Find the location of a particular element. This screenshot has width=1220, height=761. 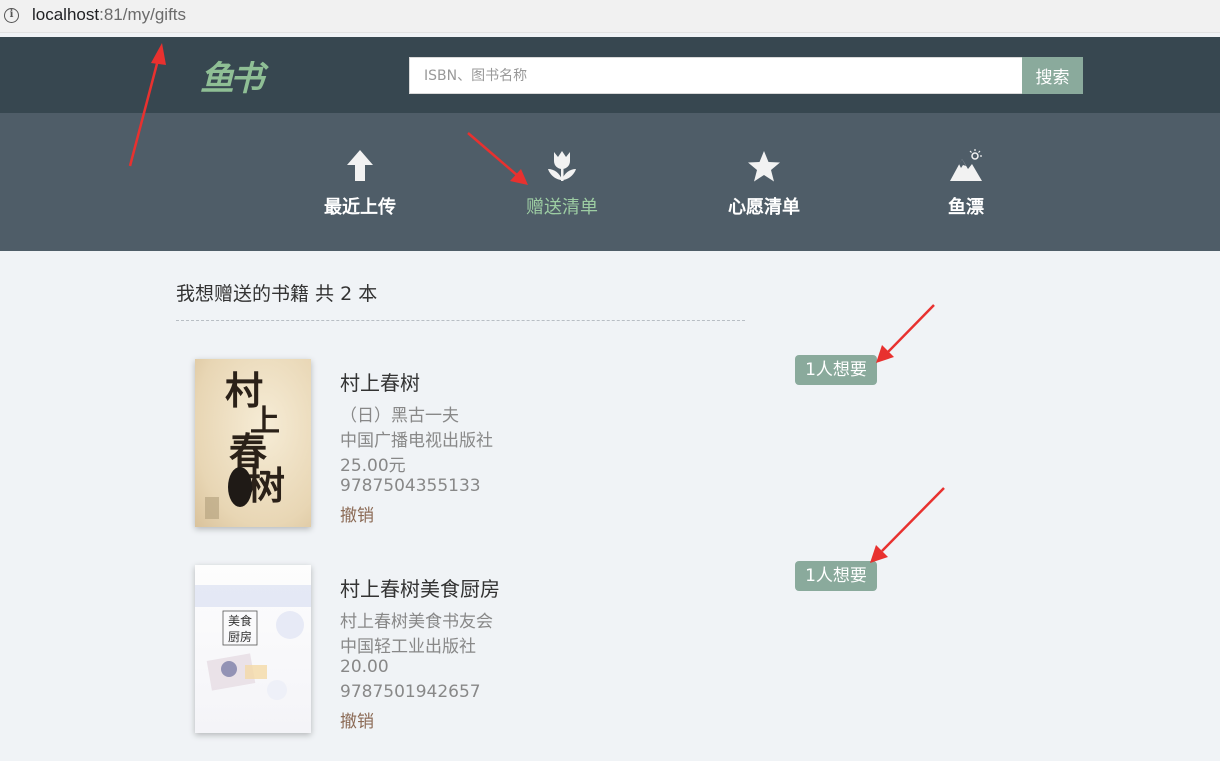

nav-label: 最近上传 is located at coordinates (360, 207).